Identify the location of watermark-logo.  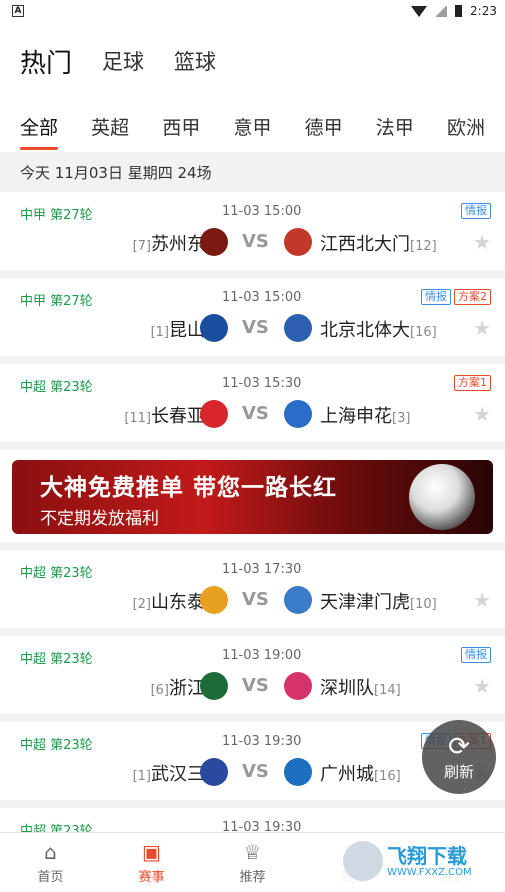
(363, 861).